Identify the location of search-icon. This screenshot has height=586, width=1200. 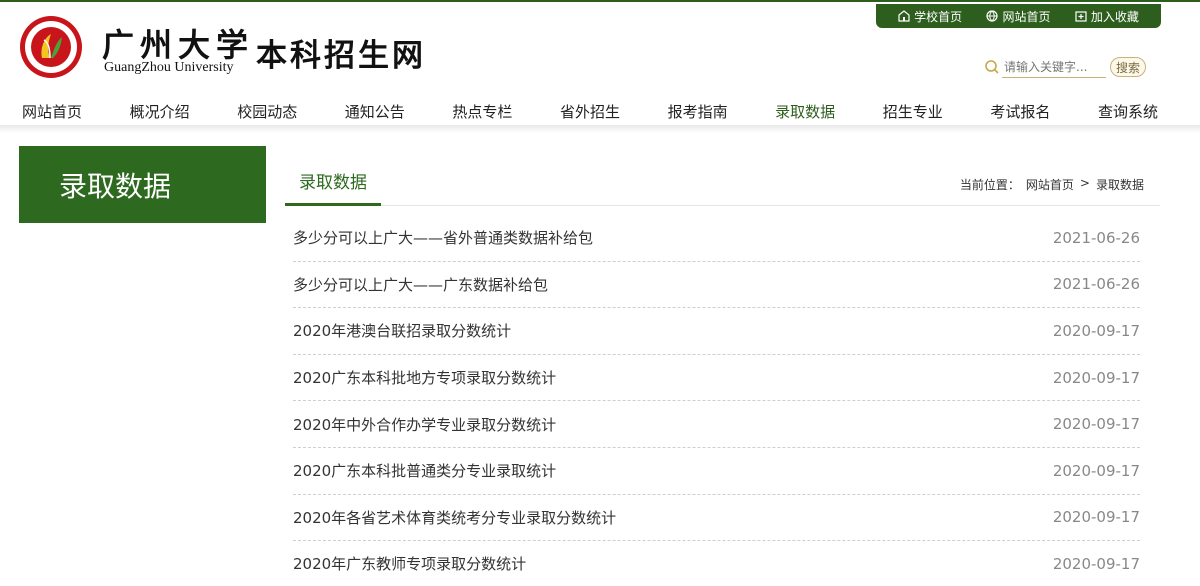
(992, 67).